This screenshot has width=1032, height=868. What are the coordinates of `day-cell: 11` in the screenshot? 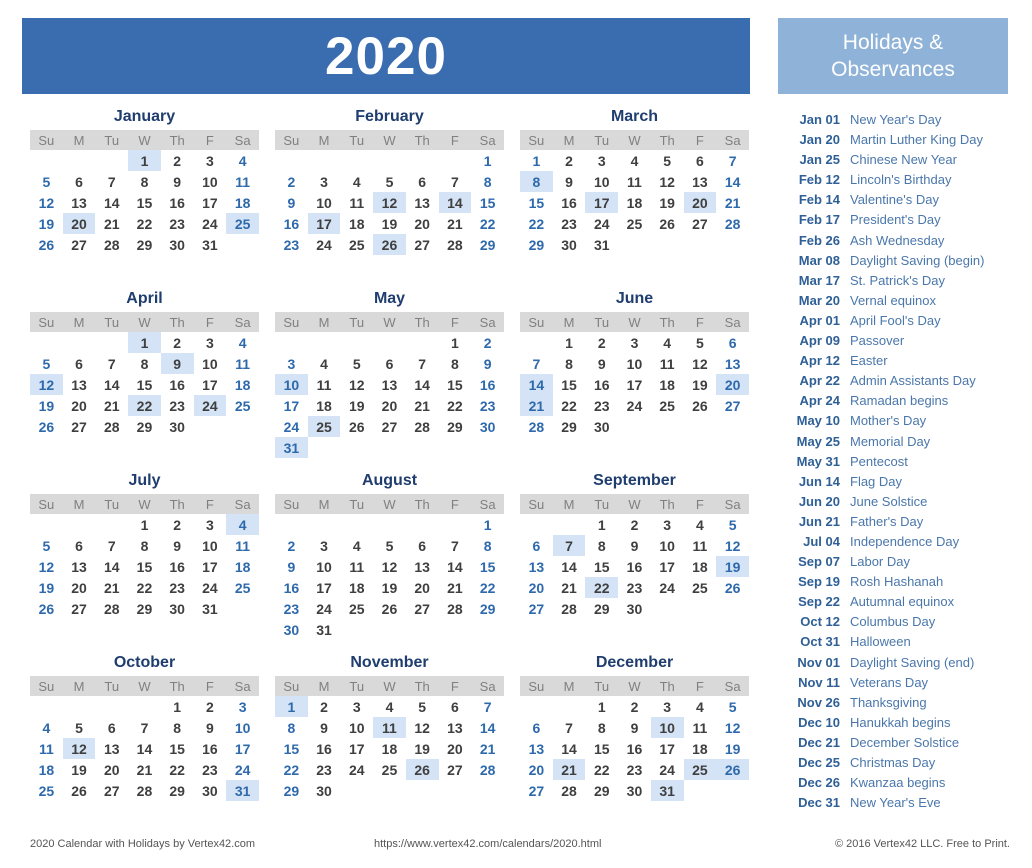 It's located at (700, 545).